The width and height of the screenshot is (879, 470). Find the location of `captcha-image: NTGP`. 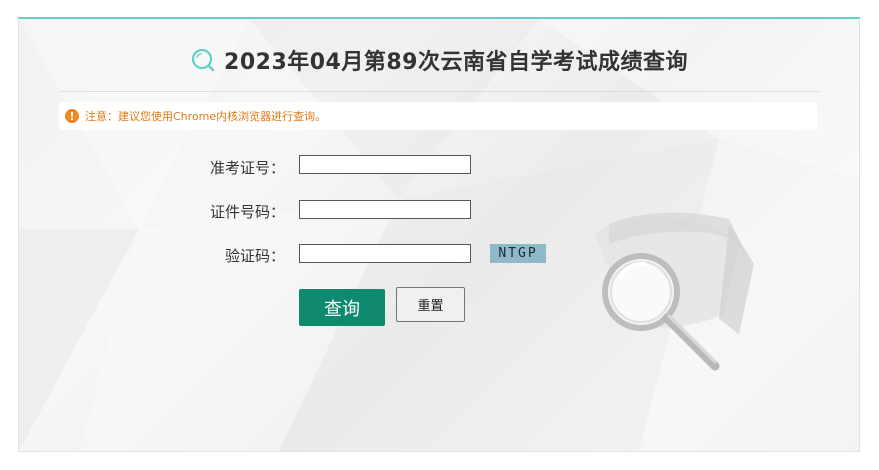

captcha-image: NTGP is located at coordinates (518, 253).